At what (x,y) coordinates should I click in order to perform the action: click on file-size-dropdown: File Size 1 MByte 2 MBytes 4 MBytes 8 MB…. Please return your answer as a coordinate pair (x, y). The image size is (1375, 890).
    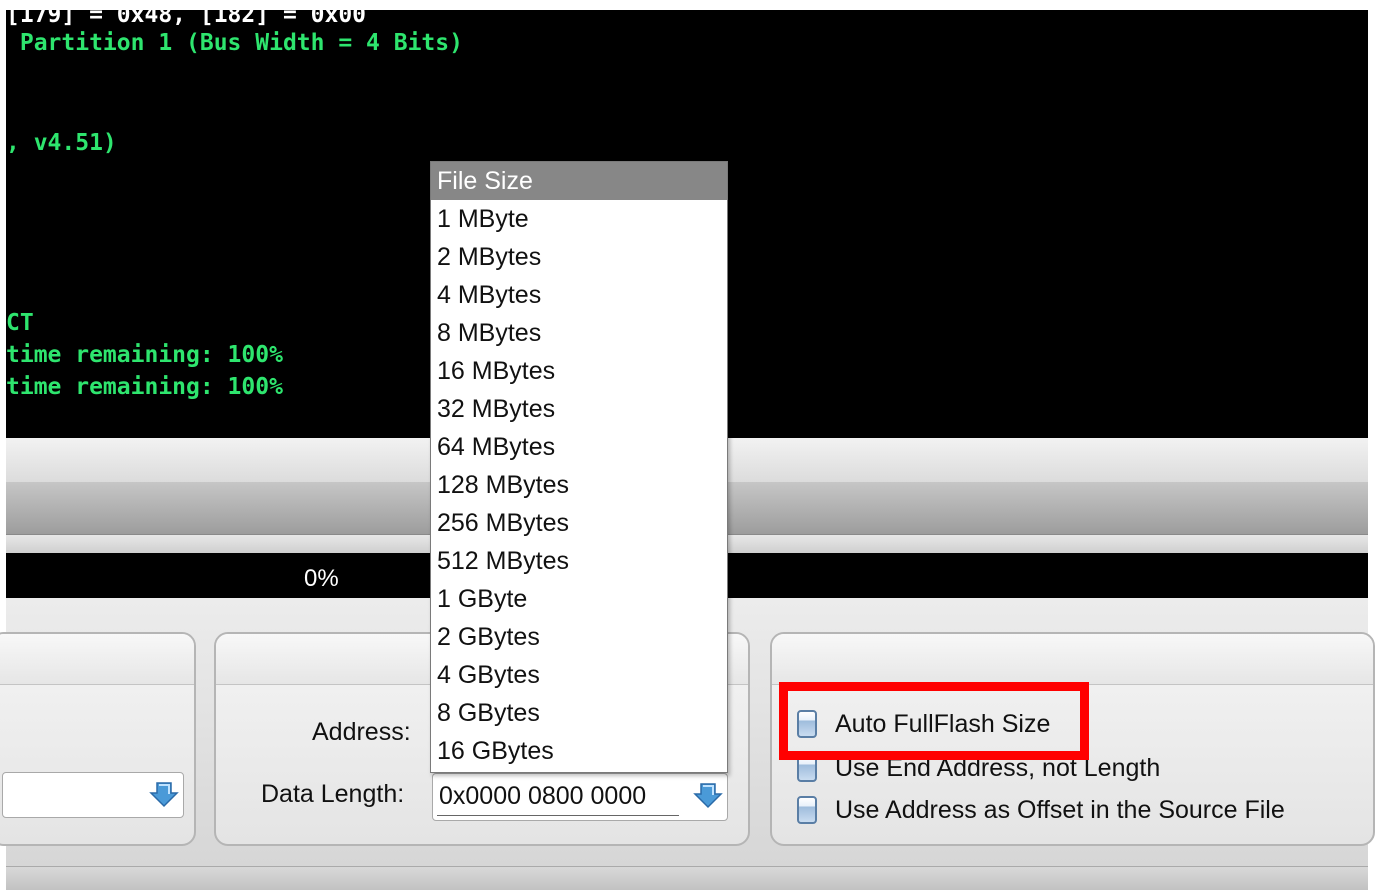
    Looking at the image, I should click on (579, 467).